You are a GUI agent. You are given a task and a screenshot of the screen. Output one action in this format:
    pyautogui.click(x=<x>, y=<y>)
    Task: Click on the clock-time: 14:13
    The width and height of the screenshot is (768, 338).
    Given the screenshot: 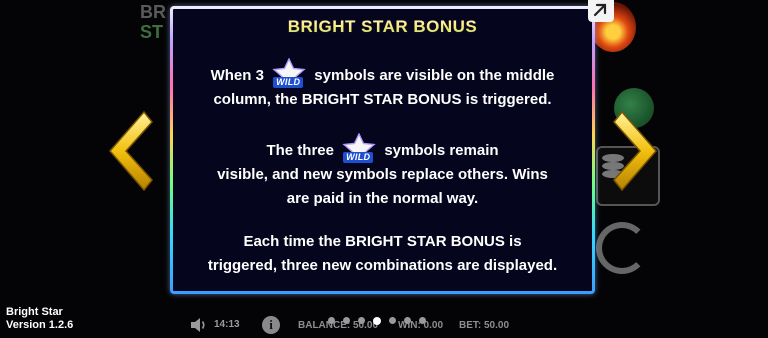 What is the action you would take?
    pyautogui.click(x=227, y=324)
    